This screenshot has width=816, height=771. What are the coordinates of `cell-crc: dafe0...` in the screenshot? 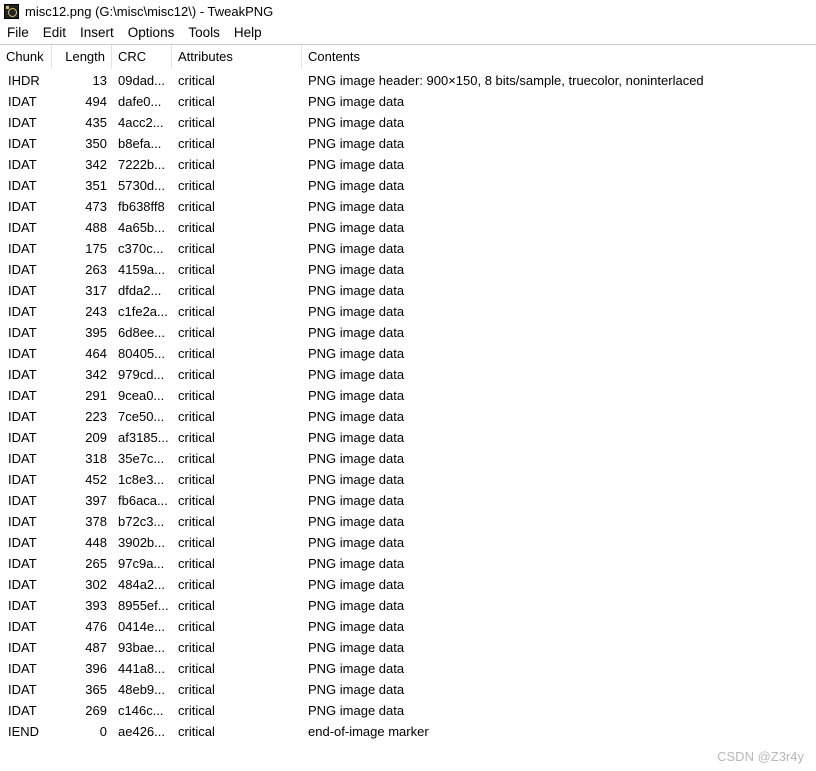 It's located at (140, 101).